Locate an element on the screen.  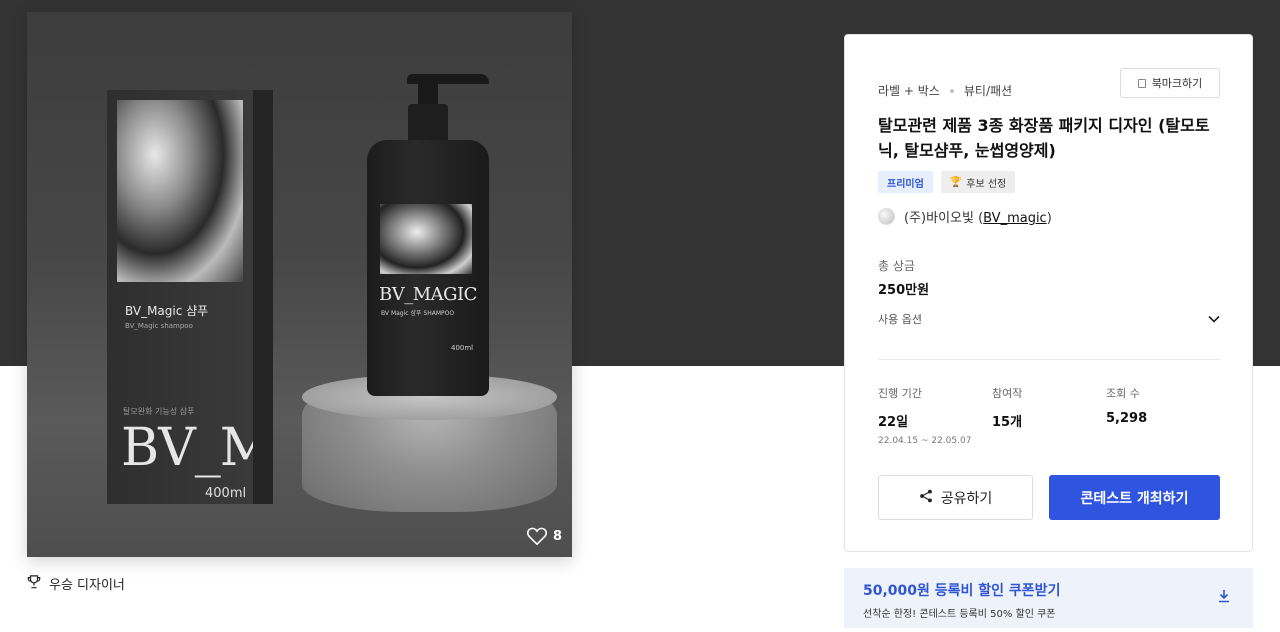
prize-value: 250만원 is located at coordinates (904, 290).